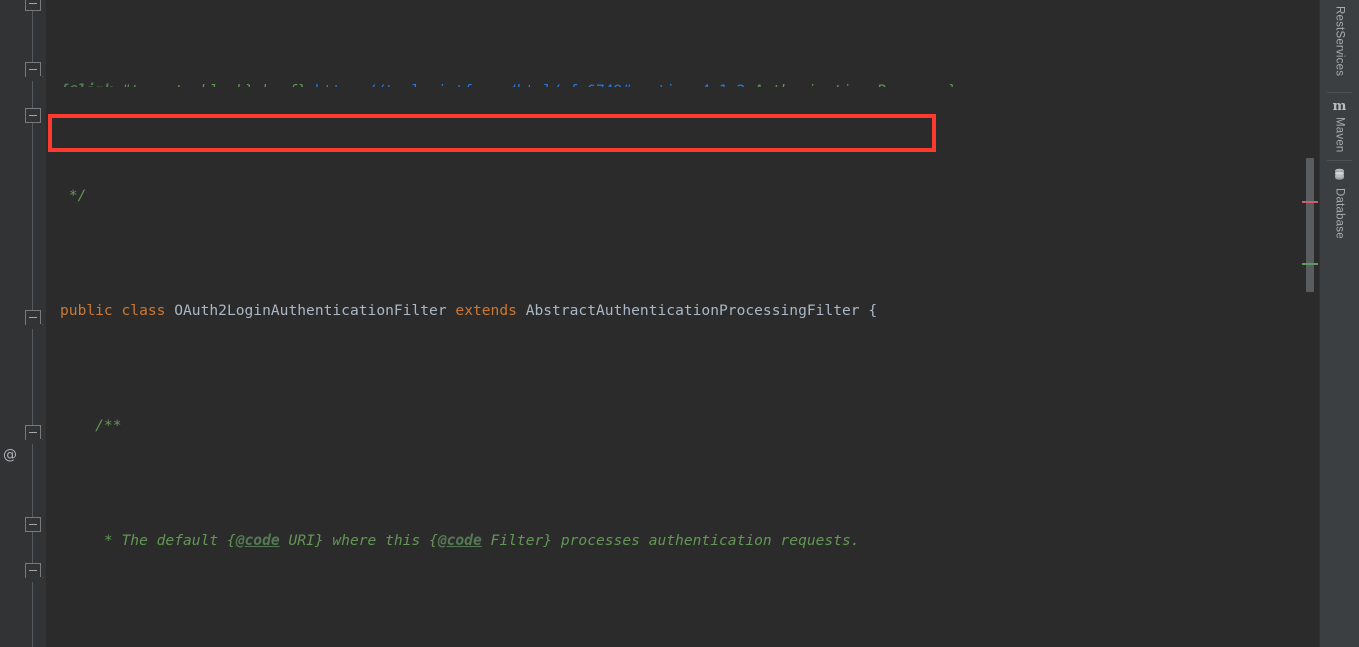 The width and height of the screenshot is (1359, 647). I want to click on tool-window-label: Maven, so click(1339, 135).